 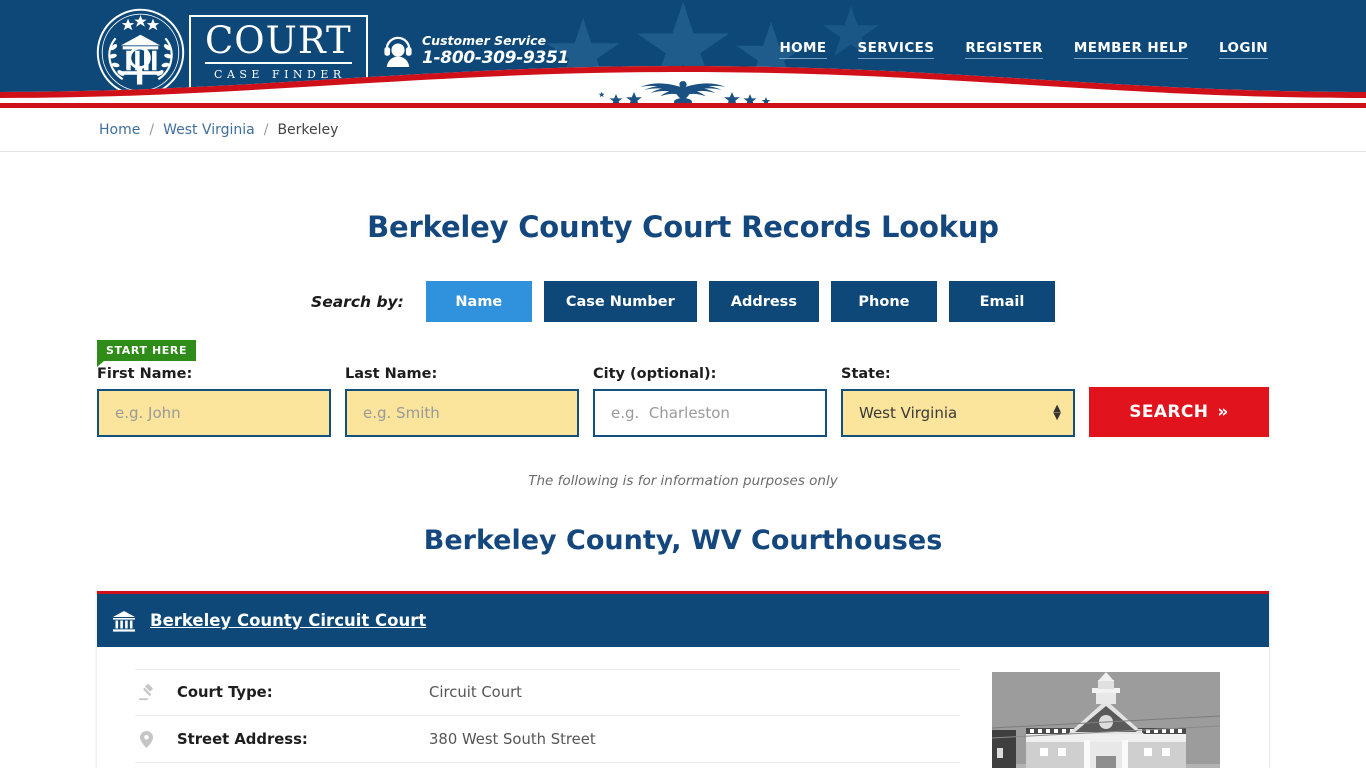 I want to click on courthouse-name-link: Berkeley County Circuit Court, so click(x=288, y=620).